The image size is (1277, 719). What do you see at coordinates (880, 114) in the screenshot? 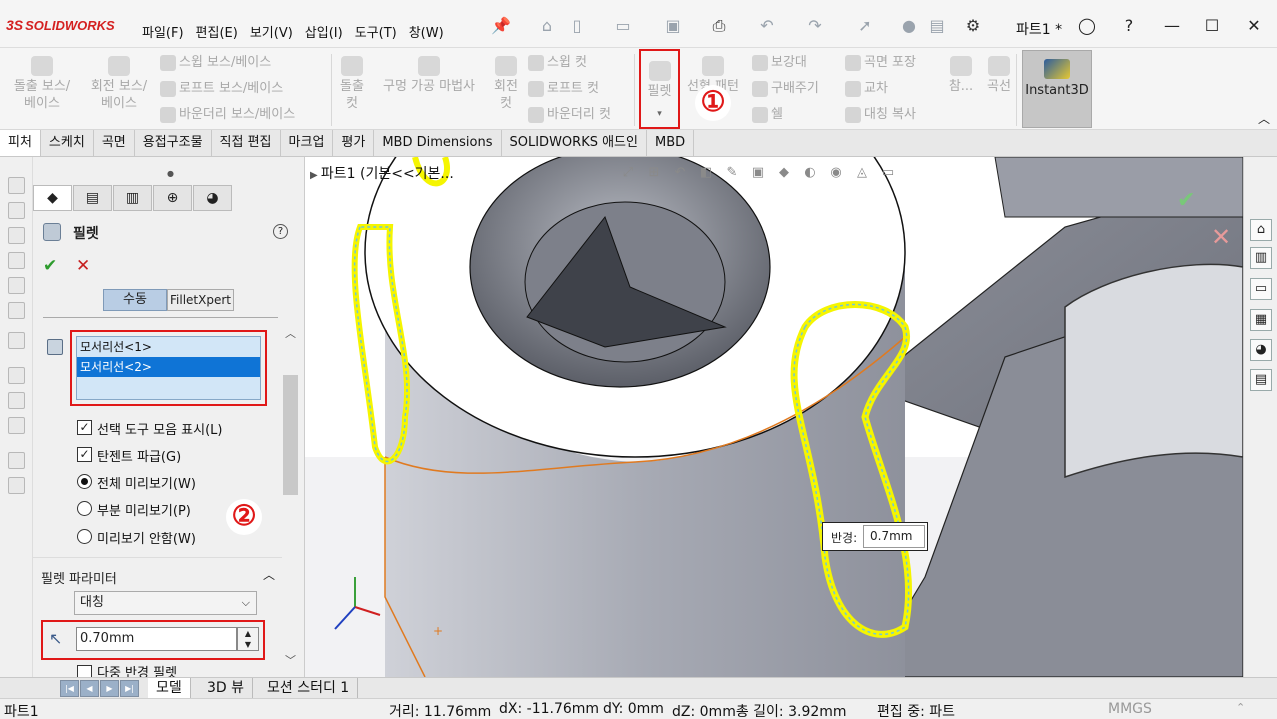
I see `mirror-button: 대칭 복사` at bounding box center [880, 114].